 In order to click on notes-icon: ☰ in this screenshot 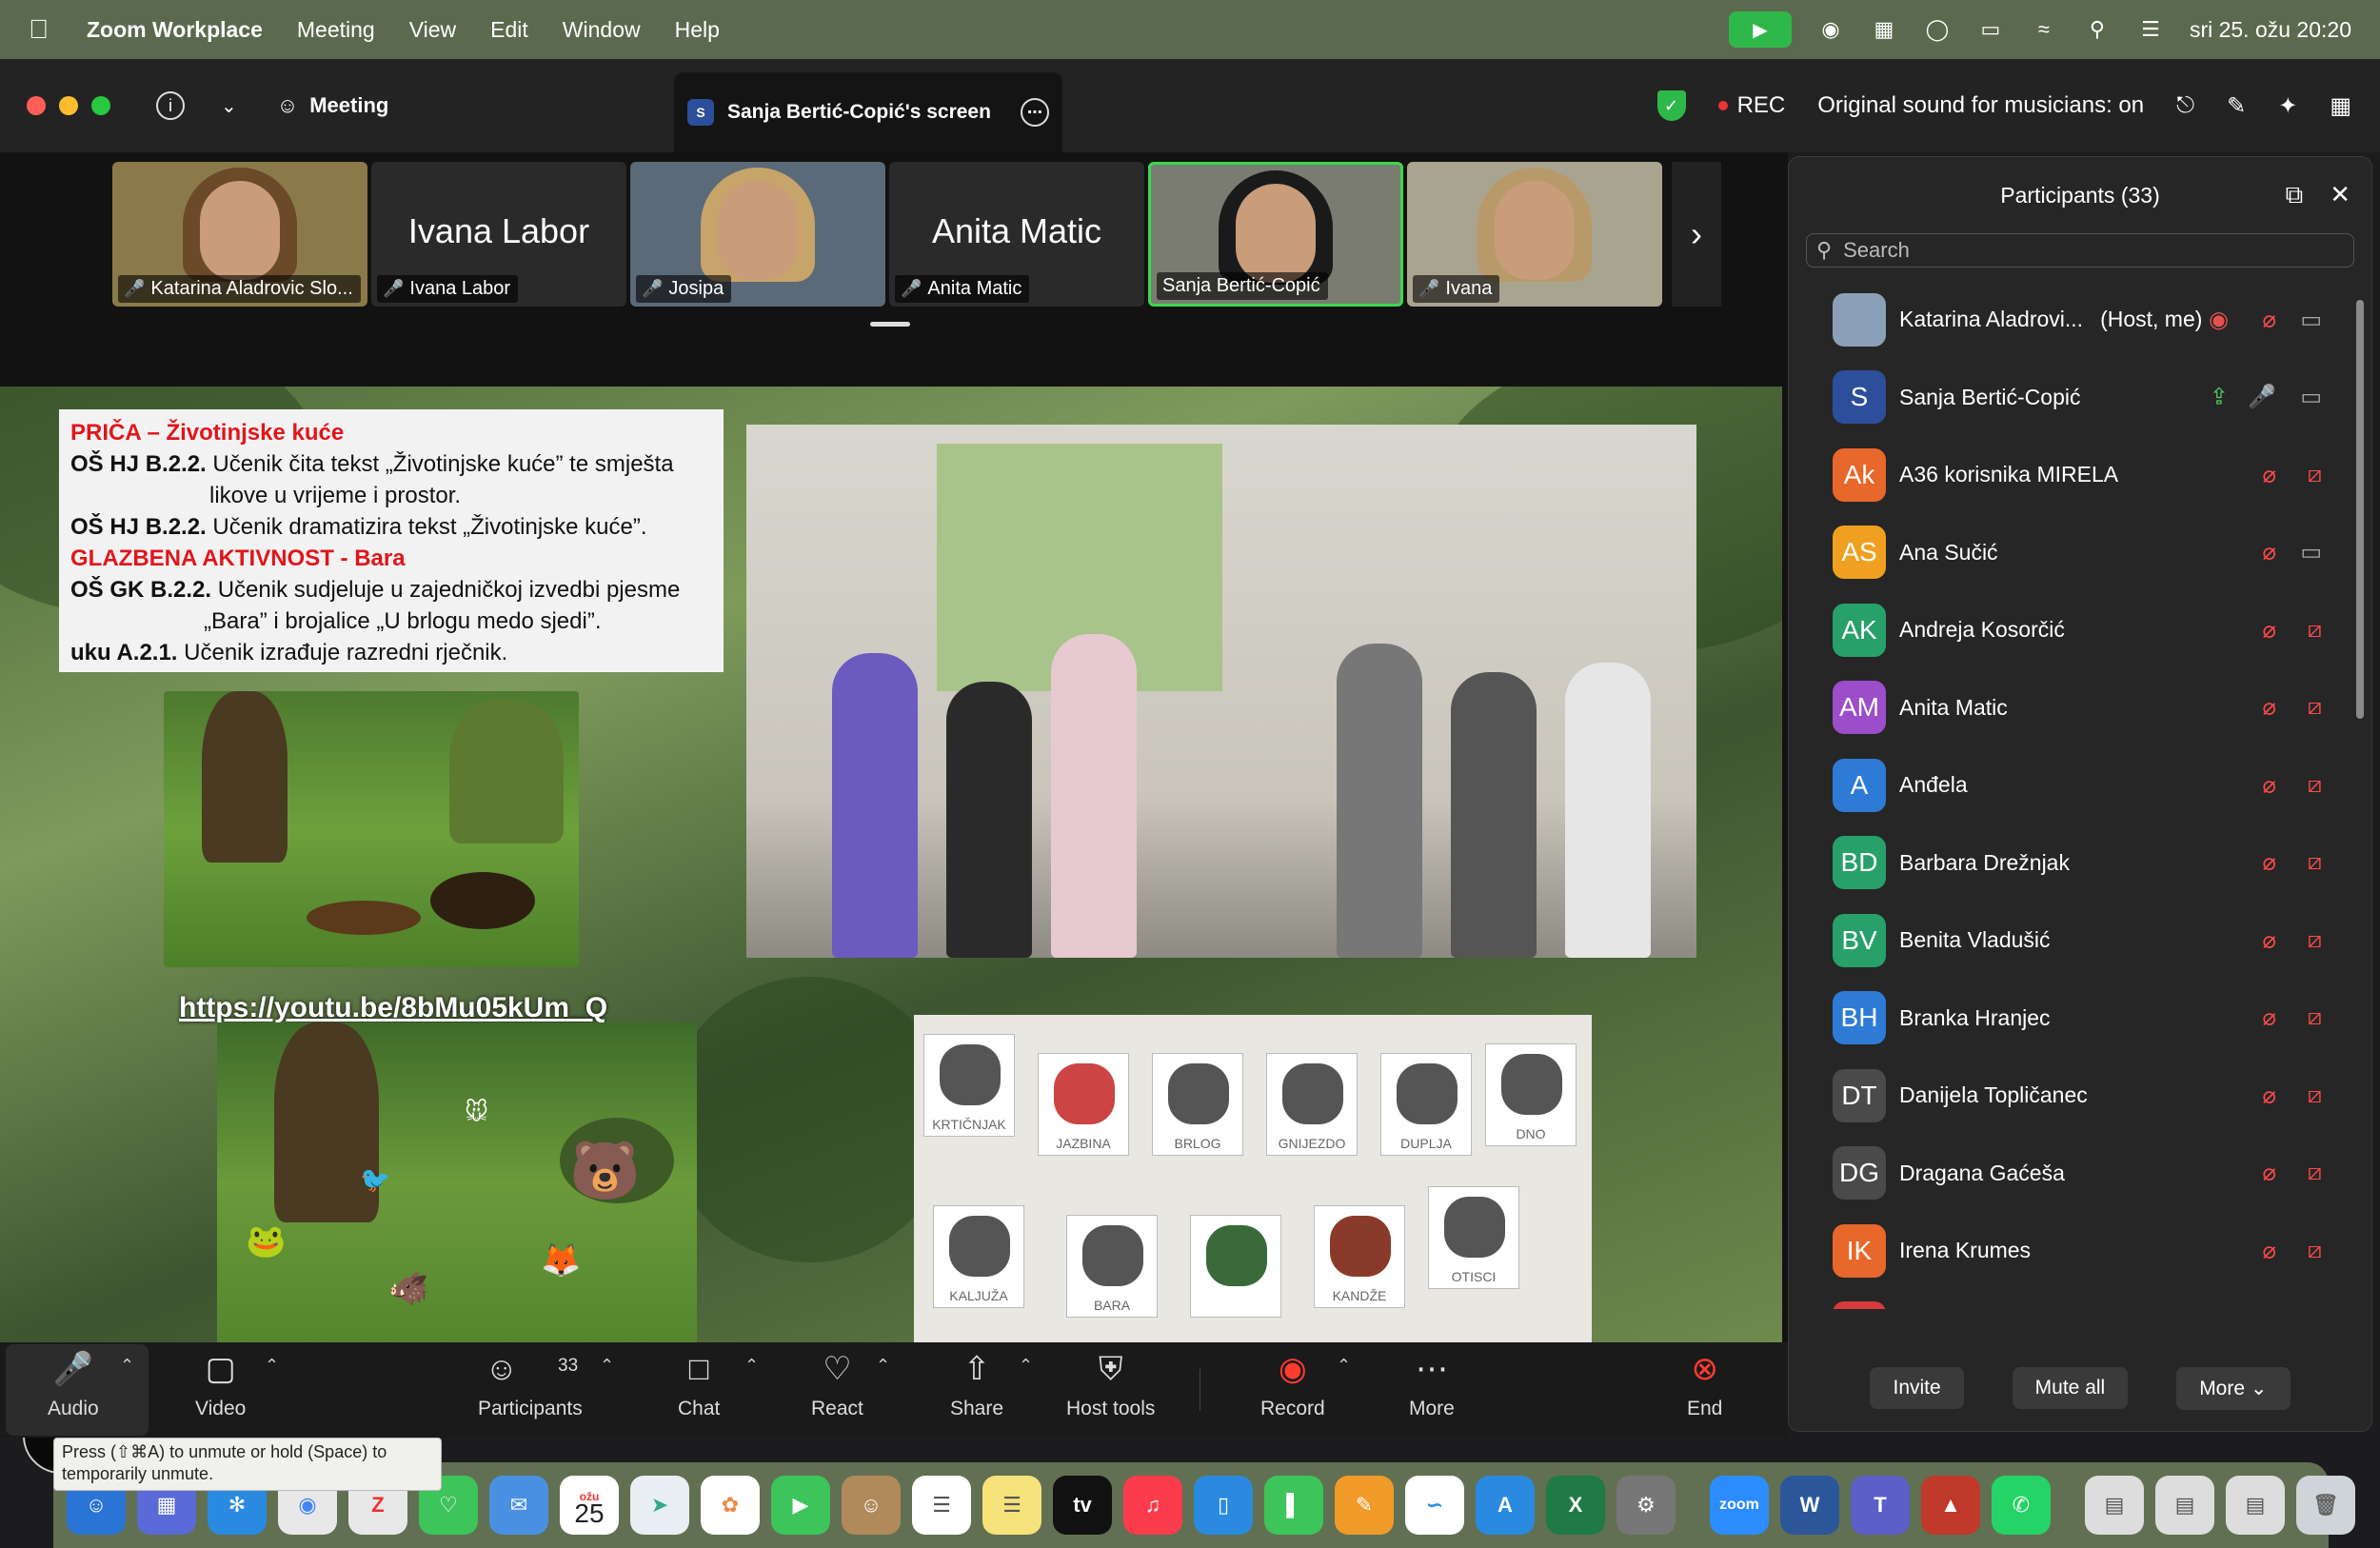, I will do `click(1011, 1506)`.